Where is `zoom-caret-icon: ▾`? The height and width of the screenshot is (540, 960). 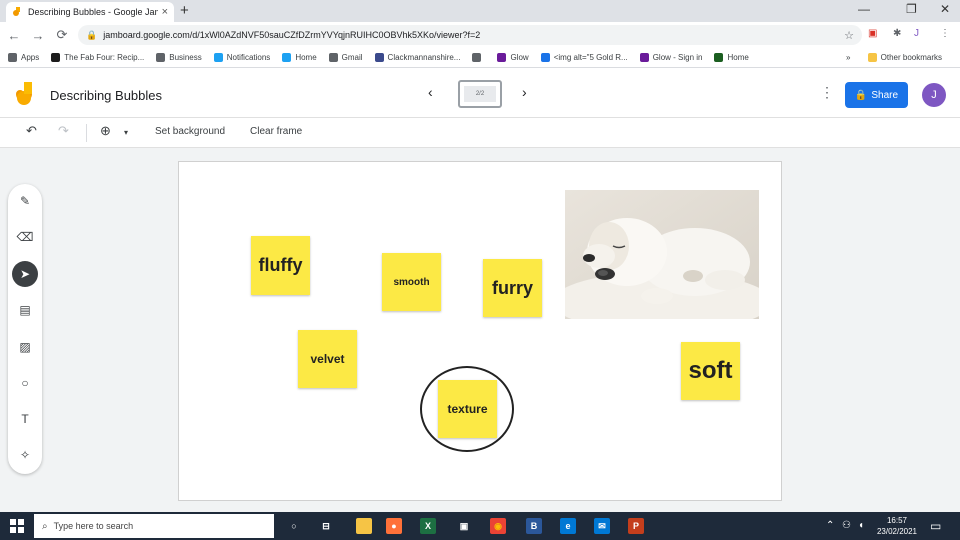
zoom-caret-icon: ▾ is located at coordinates (126, 132).